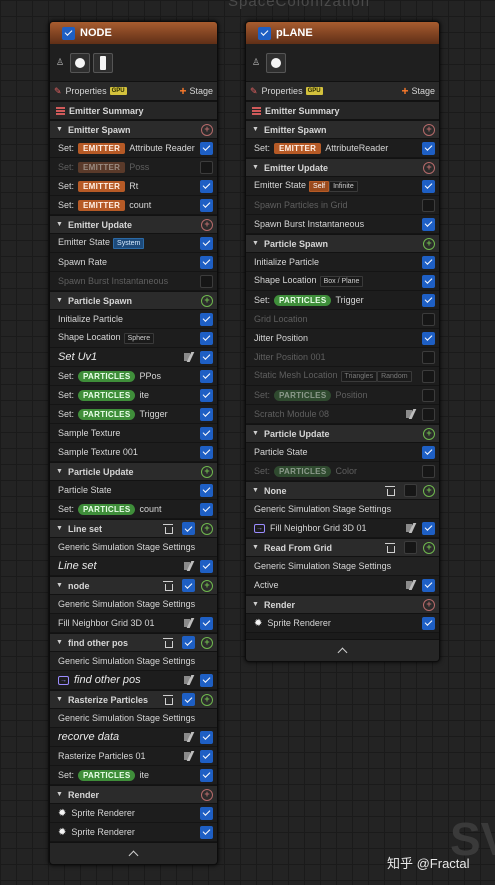 This screenshot has width=495, height=885. Describe the element at coordinates (342, 281) in the screenshot. I see `module-row: Shape Location Box / Plane` at that location.